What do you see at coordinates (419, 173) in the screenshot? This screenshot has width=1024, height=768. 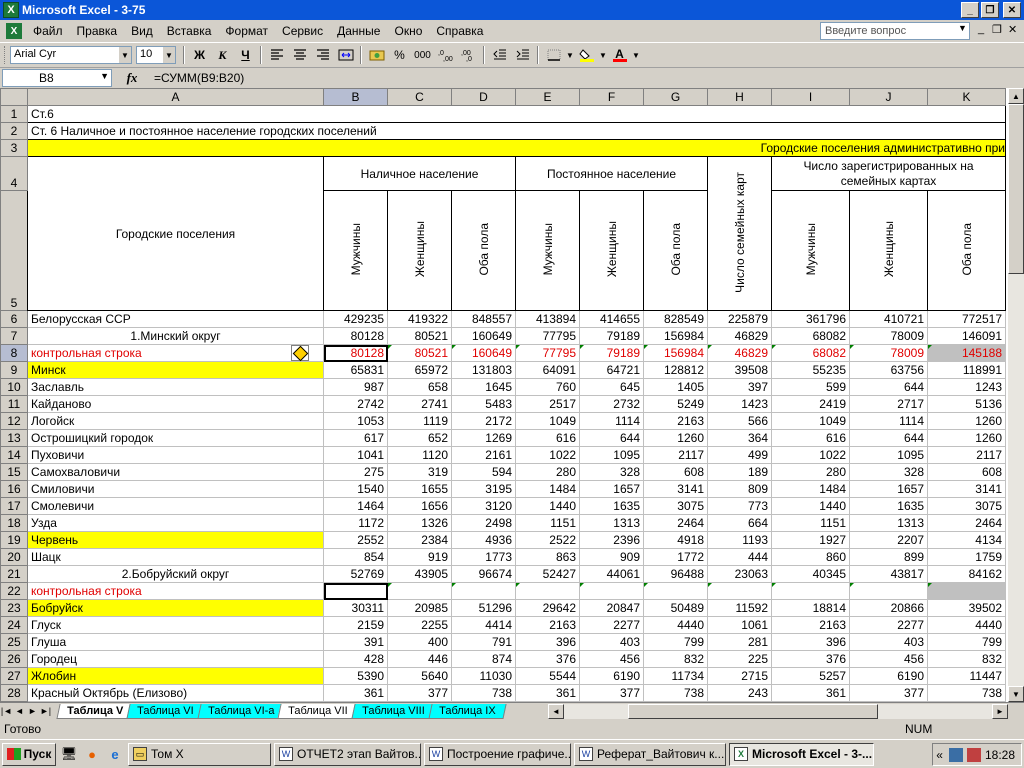 I see `header-nalich: Наличное население` at bounding box center [419, 173].